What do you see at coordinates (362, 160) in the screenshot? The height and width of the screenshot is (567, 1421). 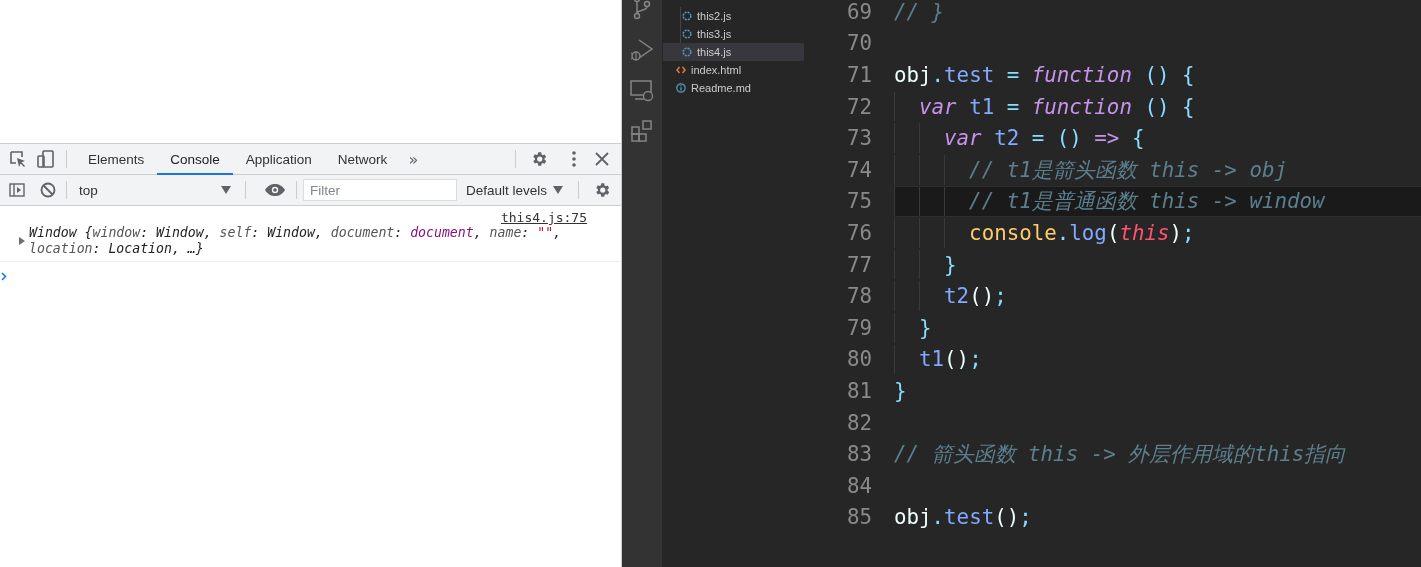 I see `panel-tab: Network` at bounding box center [362, 160].